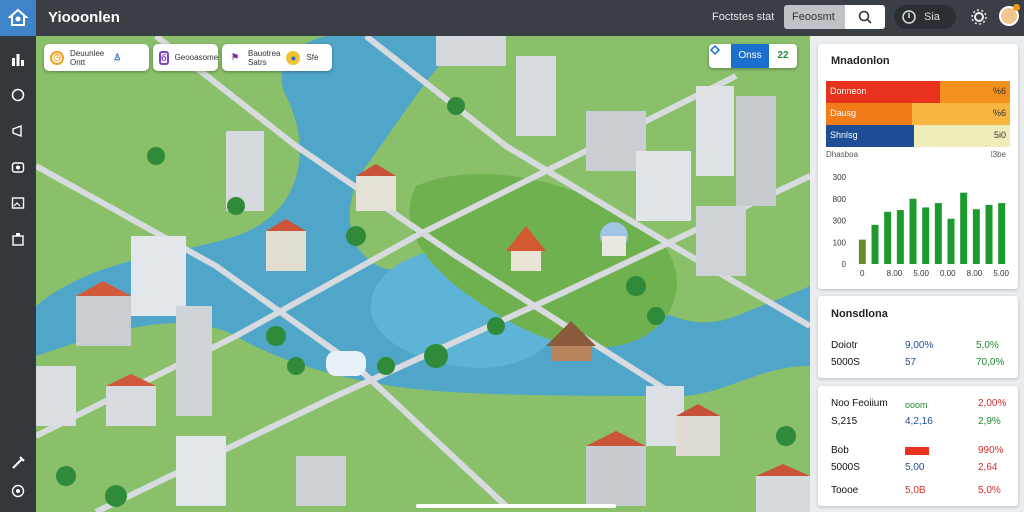 The height and width of the screenshot is (512, 1024). What do you see at coordinates (999, 135) in the screenshot?
I see `hbar-value: 5i0` at bounding box center [999, 135].